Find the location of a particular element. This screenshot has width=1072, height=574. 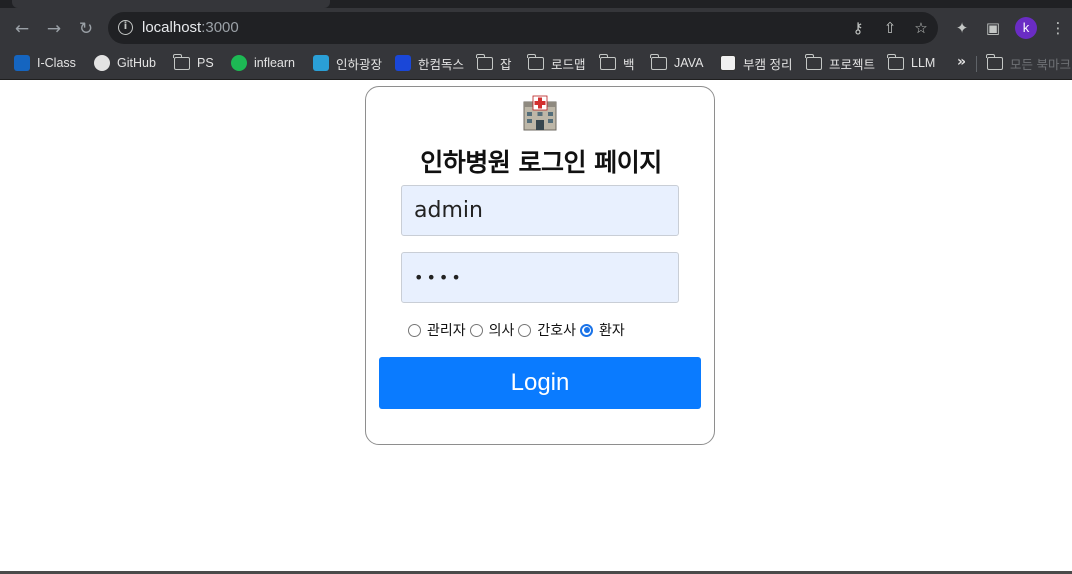

bookmark-label: PS is located at coordinates (205, 63).